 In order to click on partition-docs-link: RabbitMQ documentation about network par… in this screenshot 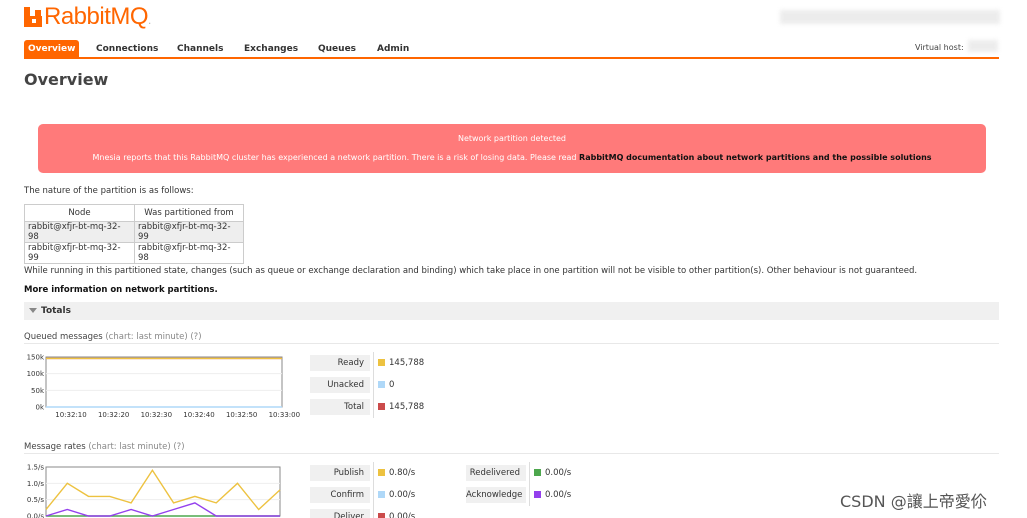, I will do `click(755, 157)`.